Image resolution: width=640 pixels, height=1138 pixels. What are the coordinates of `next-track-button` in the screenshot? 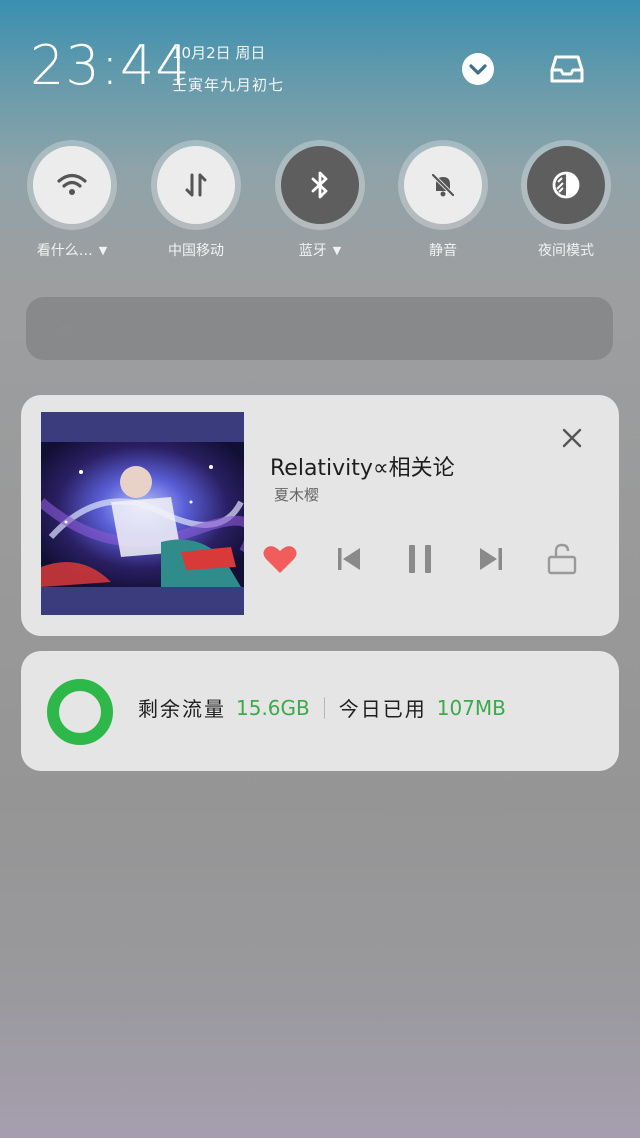 It's located at (491, 559).